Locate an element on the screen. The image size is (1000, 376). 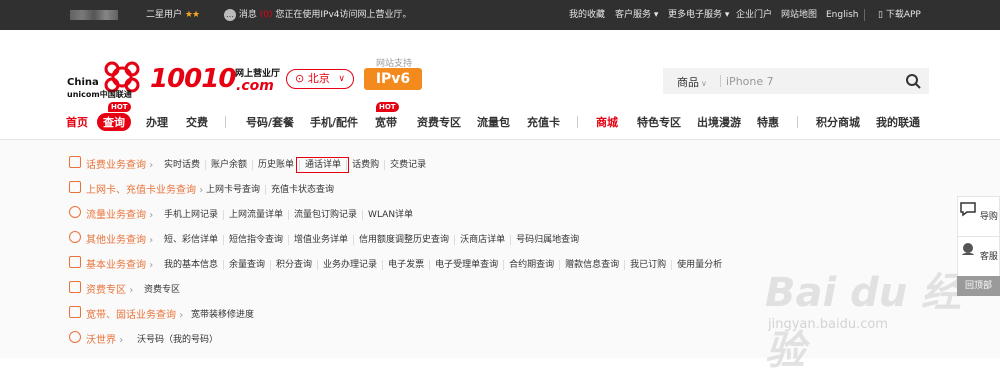
nav-handle: 办理 is located at coordinates (157, 122).